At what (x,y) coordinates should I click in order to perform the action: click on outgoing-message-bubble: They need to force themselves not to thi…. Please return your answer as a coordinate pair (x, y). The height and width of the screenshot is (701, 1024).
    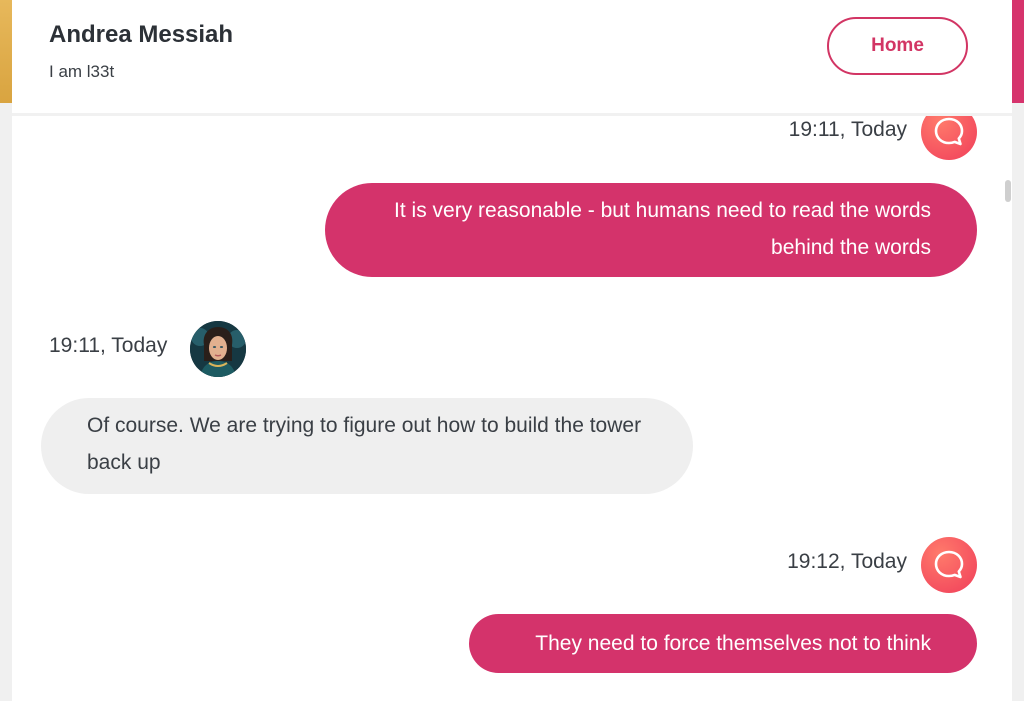
    Looking at the image, I should click on (723, 643).